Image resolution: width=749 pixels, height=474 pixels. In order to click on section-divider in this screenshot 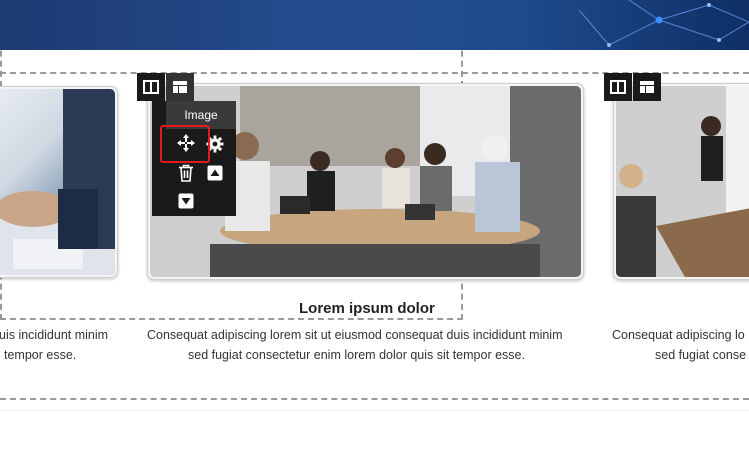, I will do `click(374, 410)`.